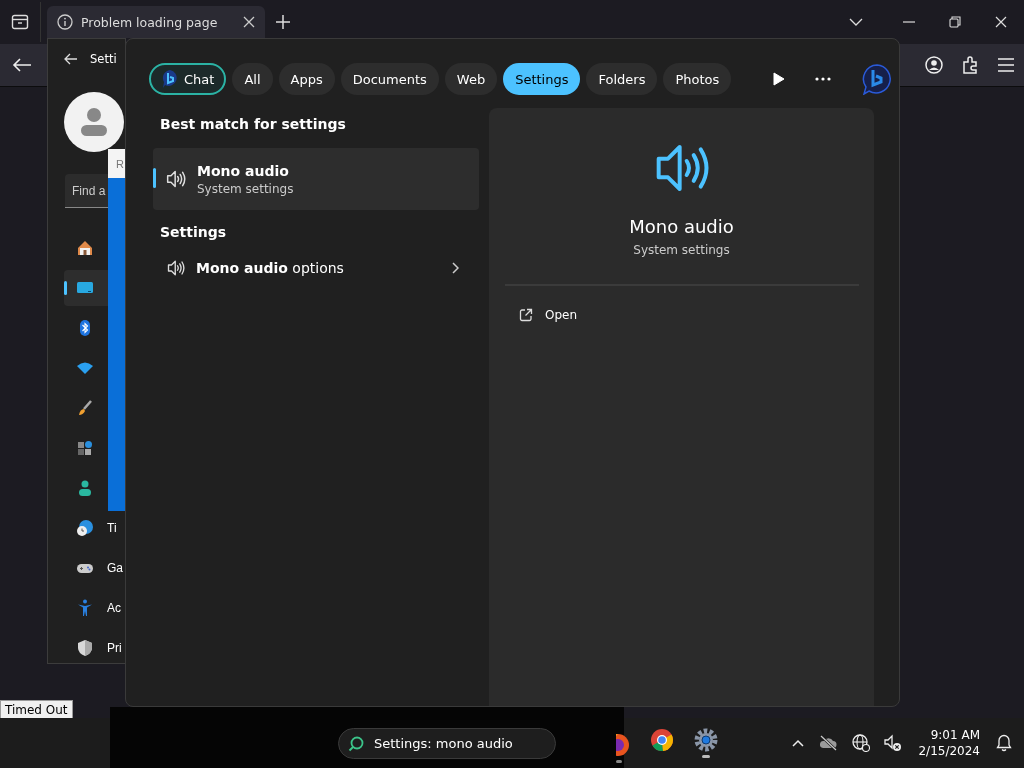 Image resolution: width=1024 pixels, height=768 pixels. I want to click on filter-tab: All, so click(252, 79).